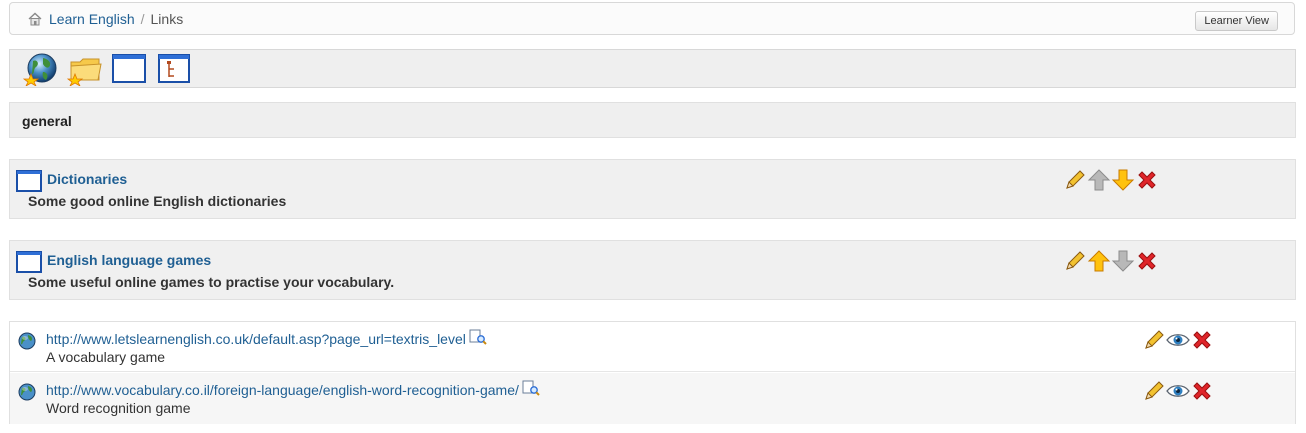 This screenshot has width=1306, height=433. Describe the element at coordinates (35, 19) in the screenshot. I see `home-icon` at that location.